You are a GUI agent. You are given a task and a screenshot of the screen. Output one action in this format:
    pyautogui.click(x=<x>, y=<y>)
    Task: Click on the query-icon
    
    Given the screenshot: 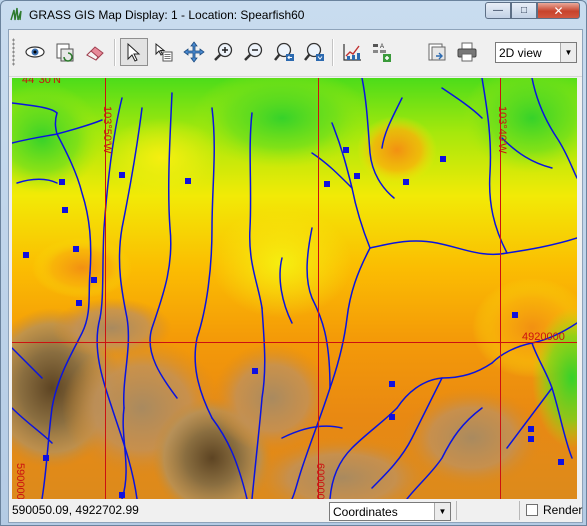 What is the action you would take?
    pyautogui.click(x=164, y=52)
    